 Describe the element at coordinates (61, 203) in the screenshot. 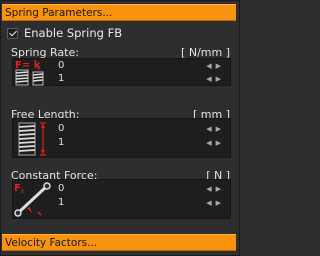

I see `constant-force-value-2: 1` at that location.